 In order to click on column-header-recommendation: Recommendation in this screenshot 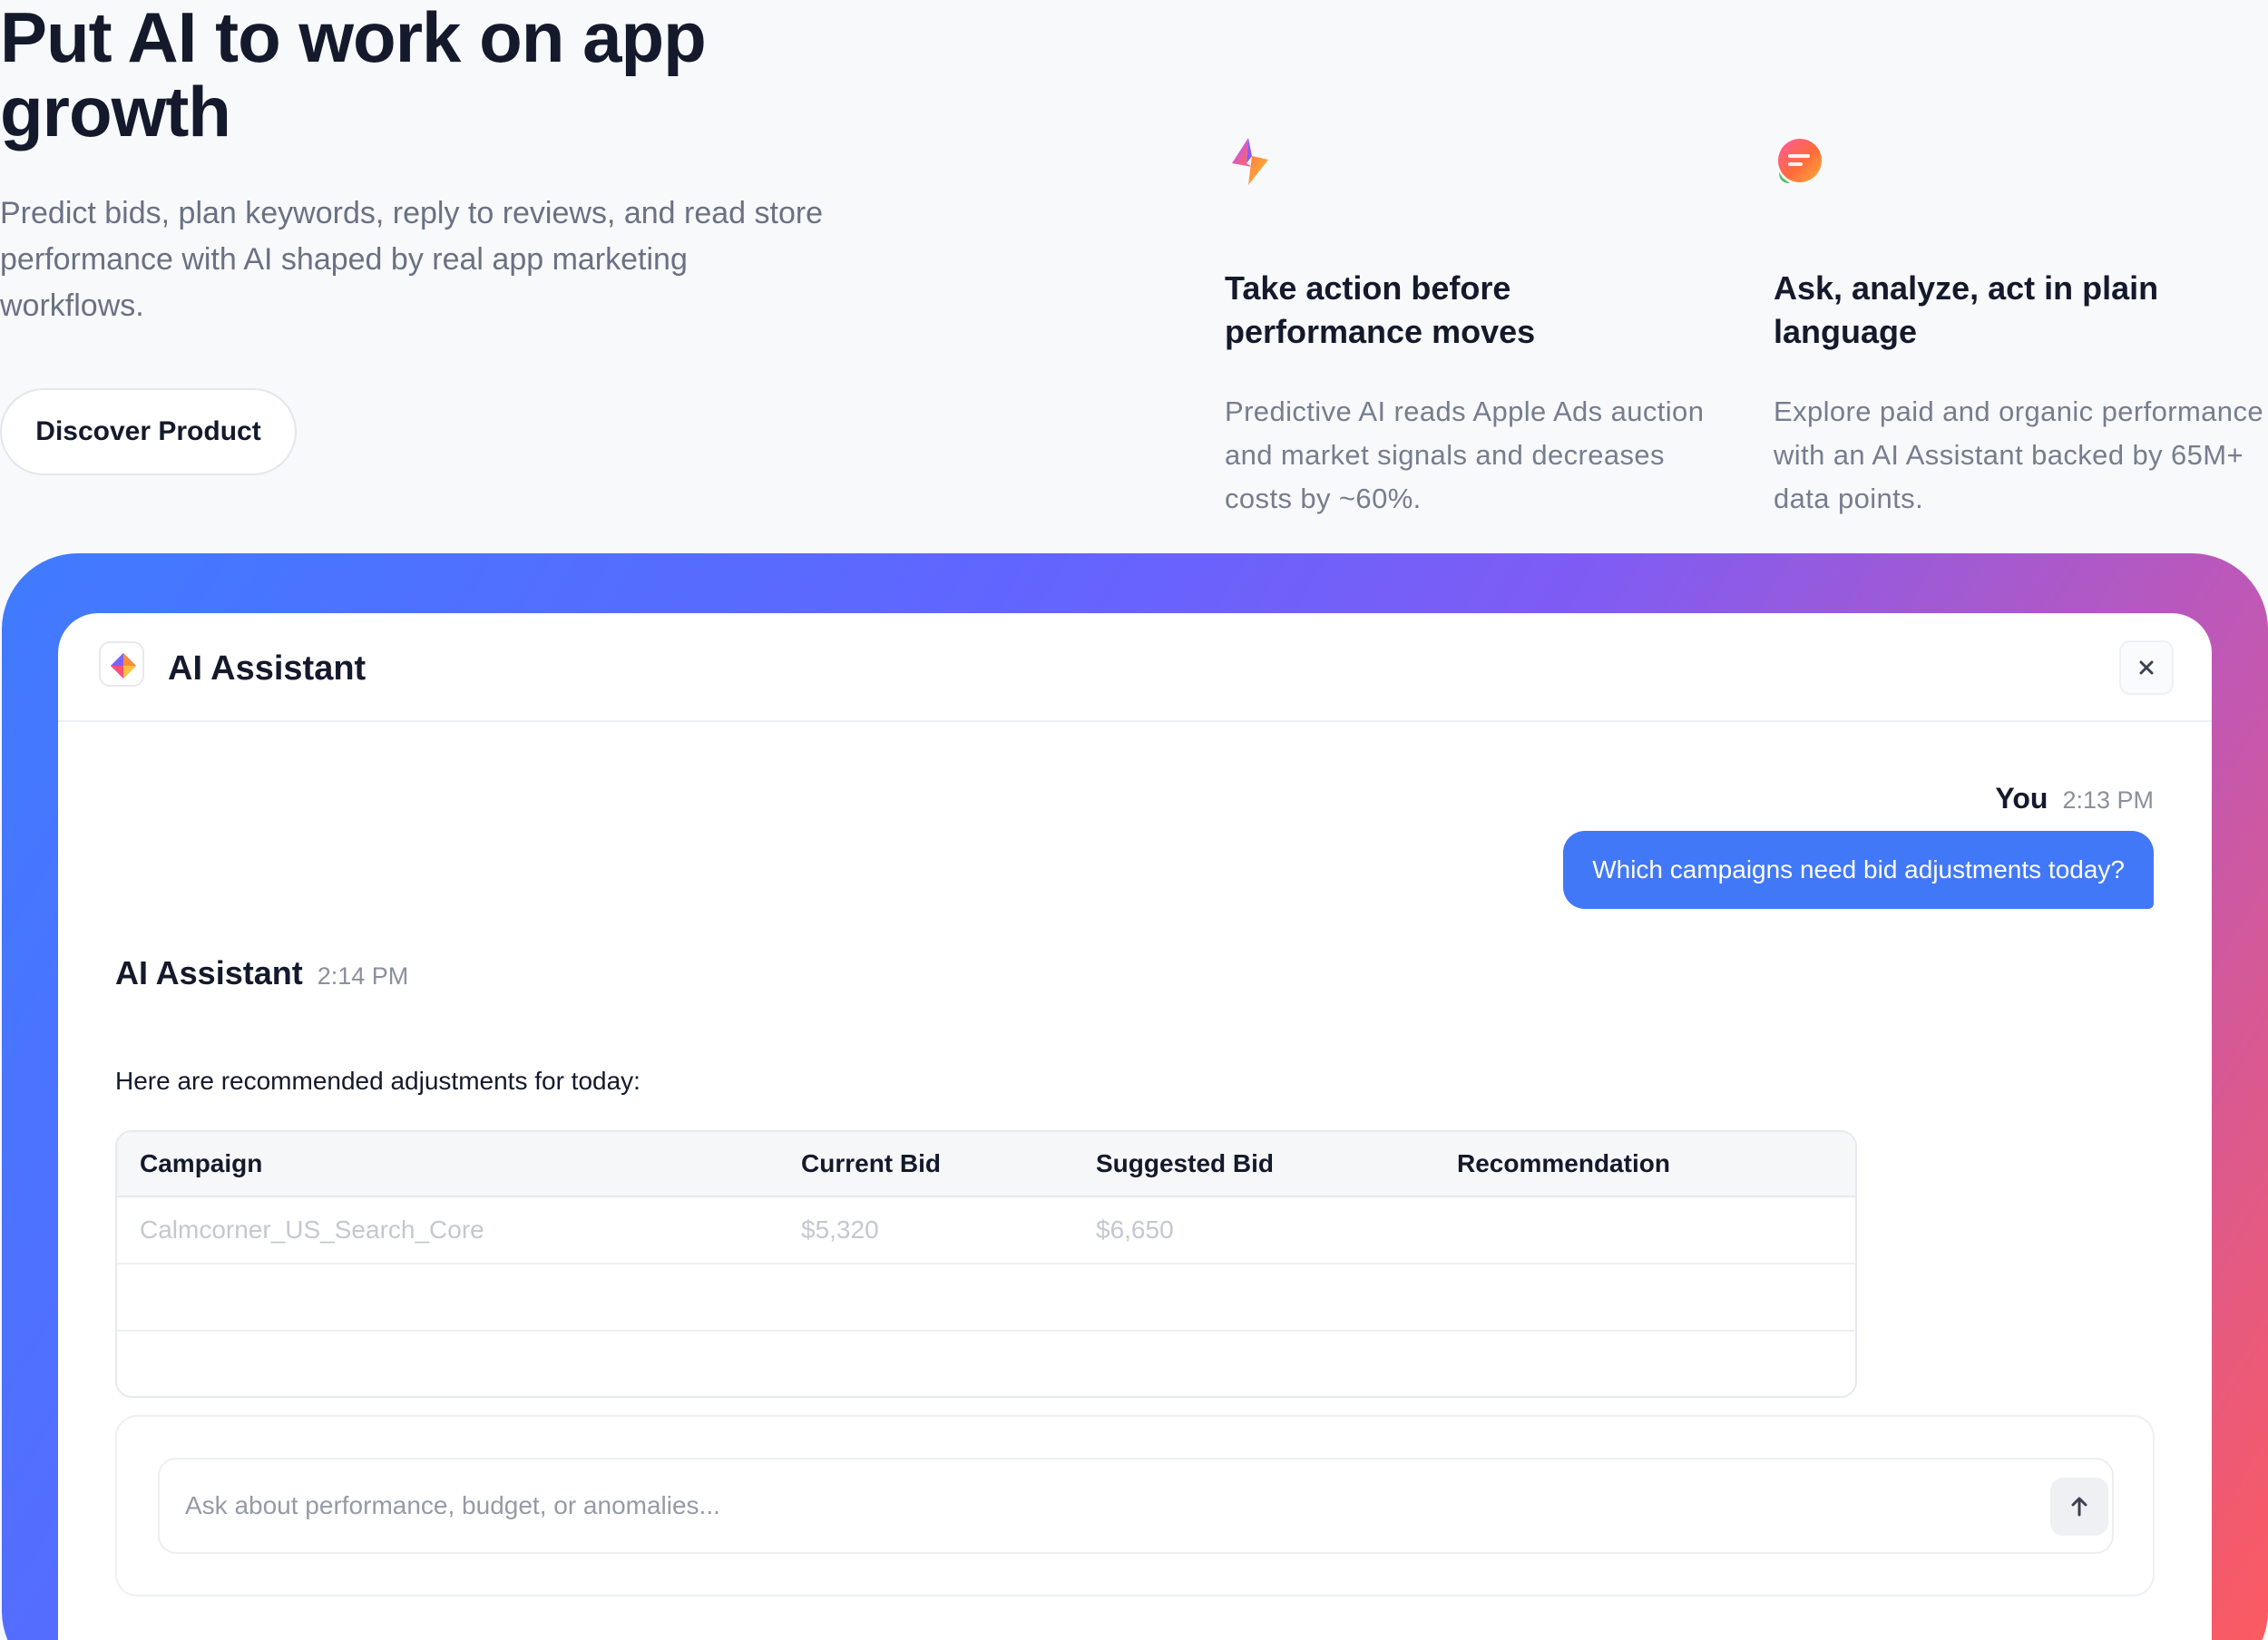, I will do `click(1564, 1163)`.